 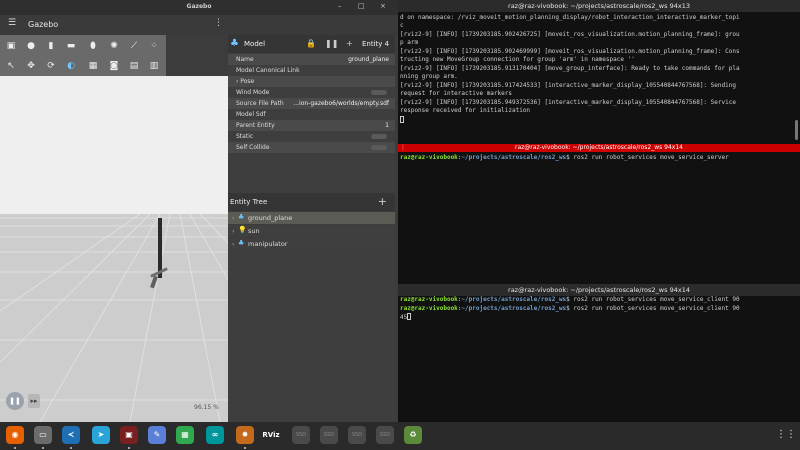 What do you see at coordinates (154, 66) in the screenshot?
I see `paste-icon: ▥` at bounding box center [154, 66].